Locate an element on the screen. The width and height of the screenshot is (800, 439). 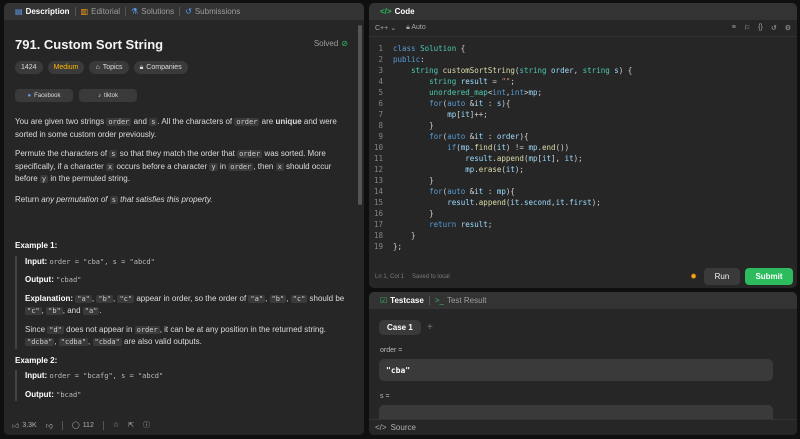
star-icon: ☆ is located at coordinates (116, 425).